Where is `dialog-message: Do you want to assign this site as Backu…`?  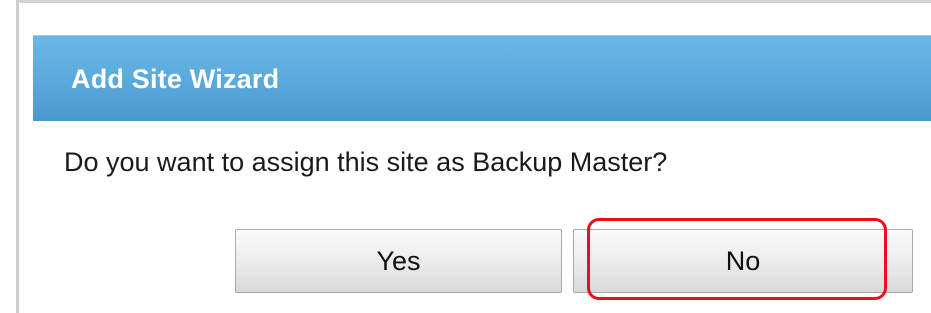 dialog-message: Do you want to assign this site as Backu… is located at coordinates (366, 162).